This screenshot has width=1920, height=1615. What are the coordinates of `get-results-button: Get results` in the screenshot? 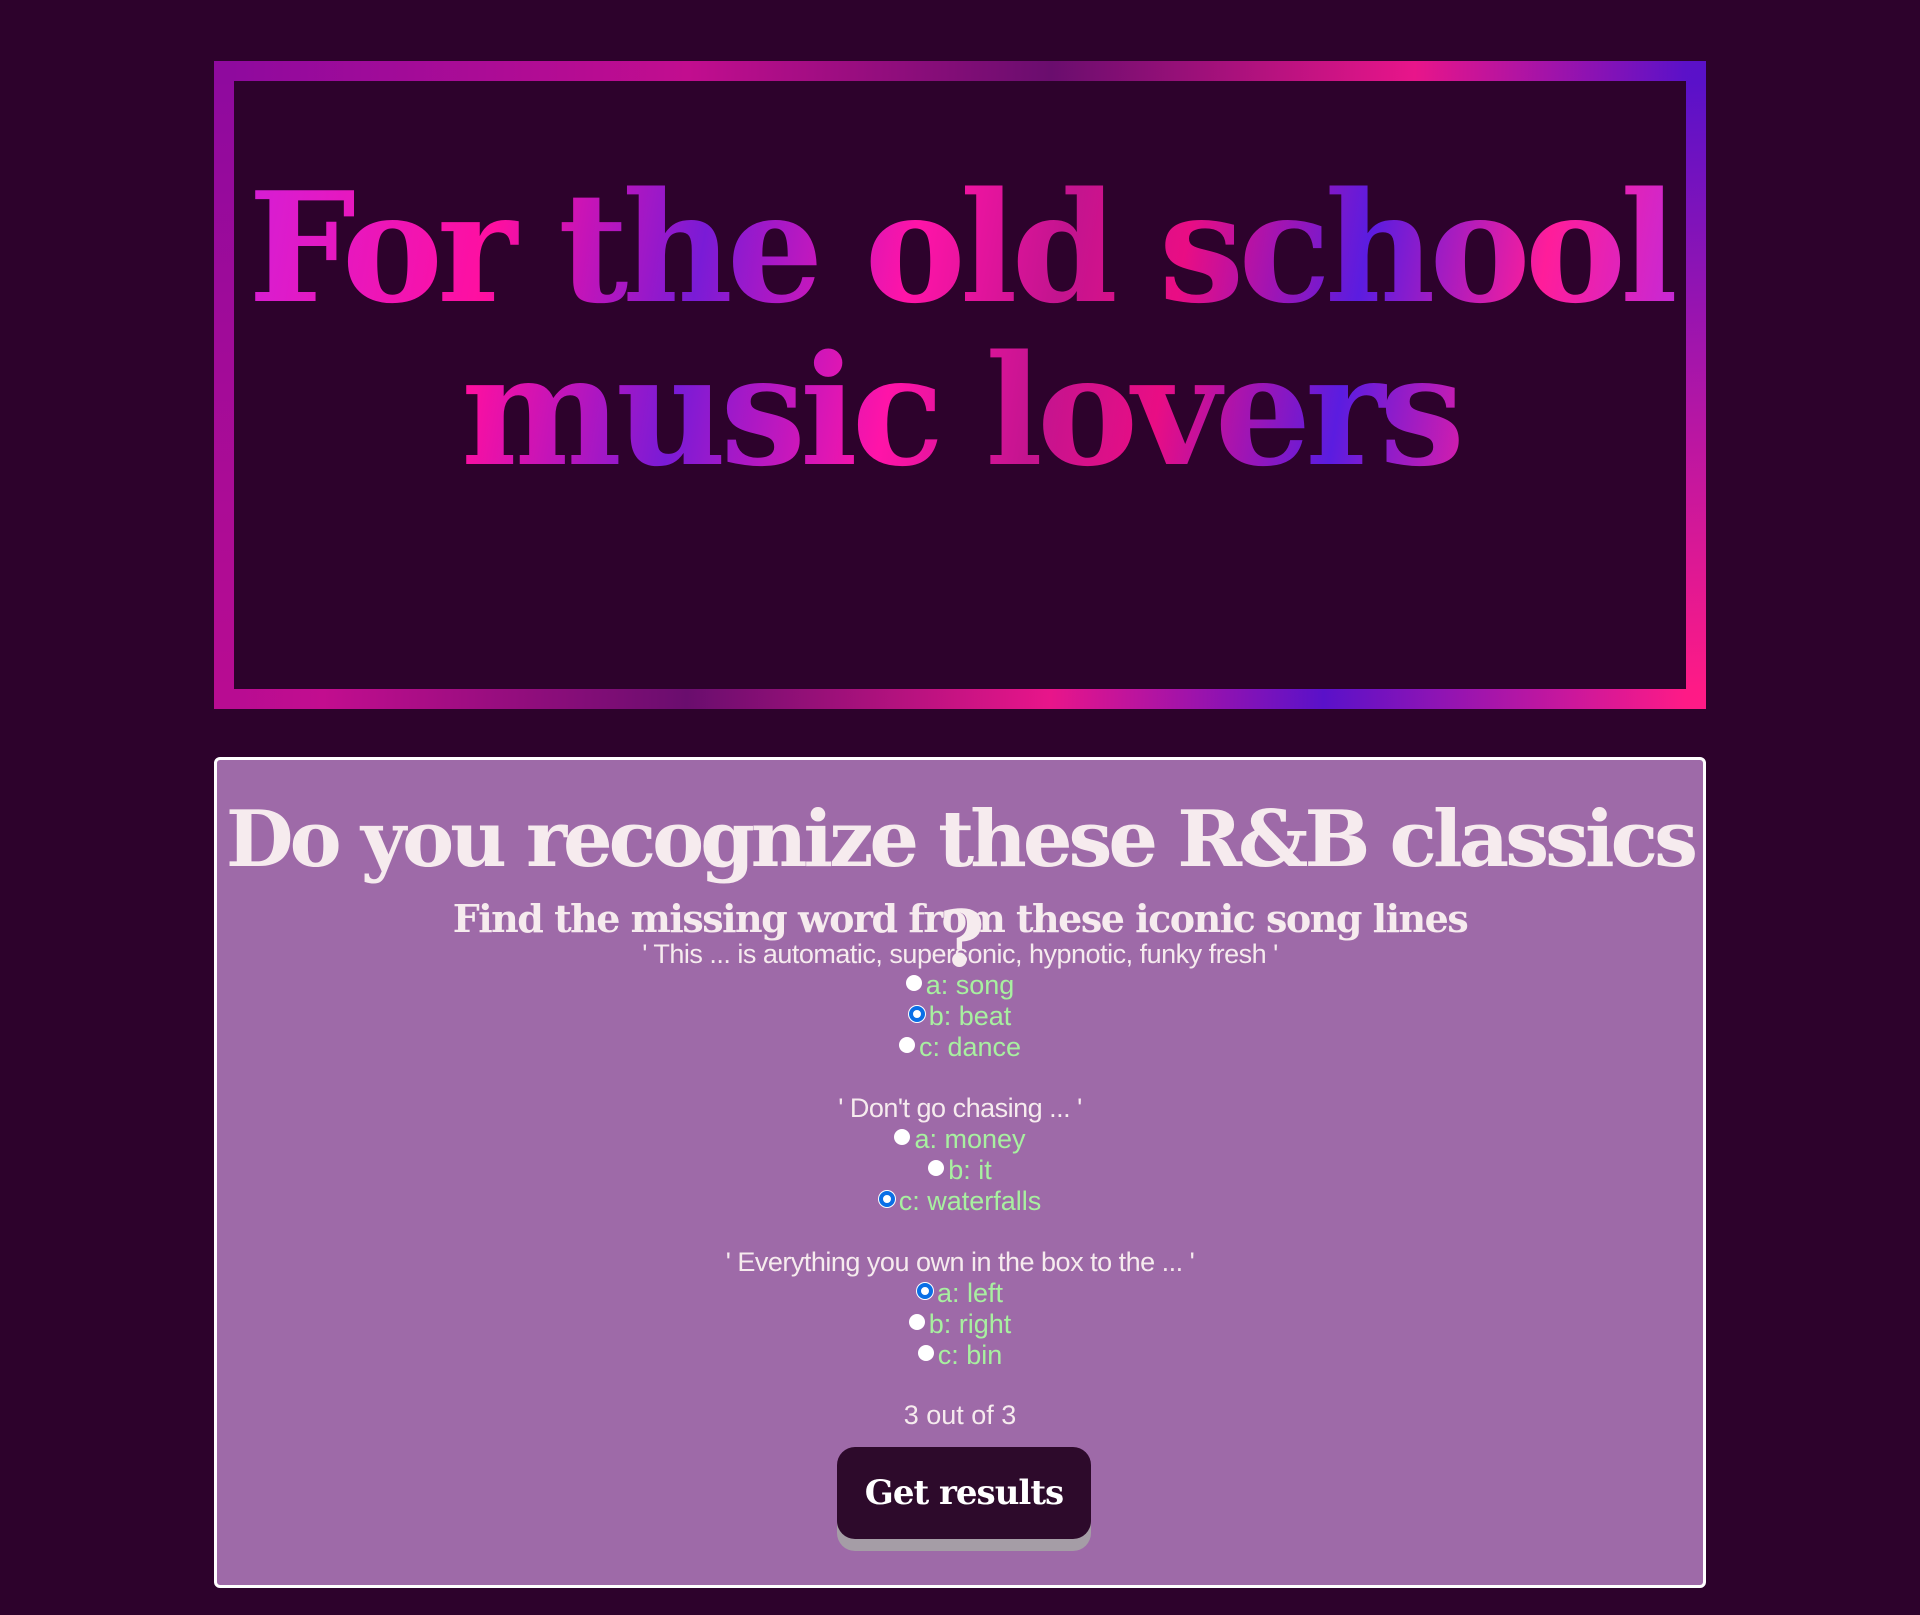 It's located at (964, 1493).